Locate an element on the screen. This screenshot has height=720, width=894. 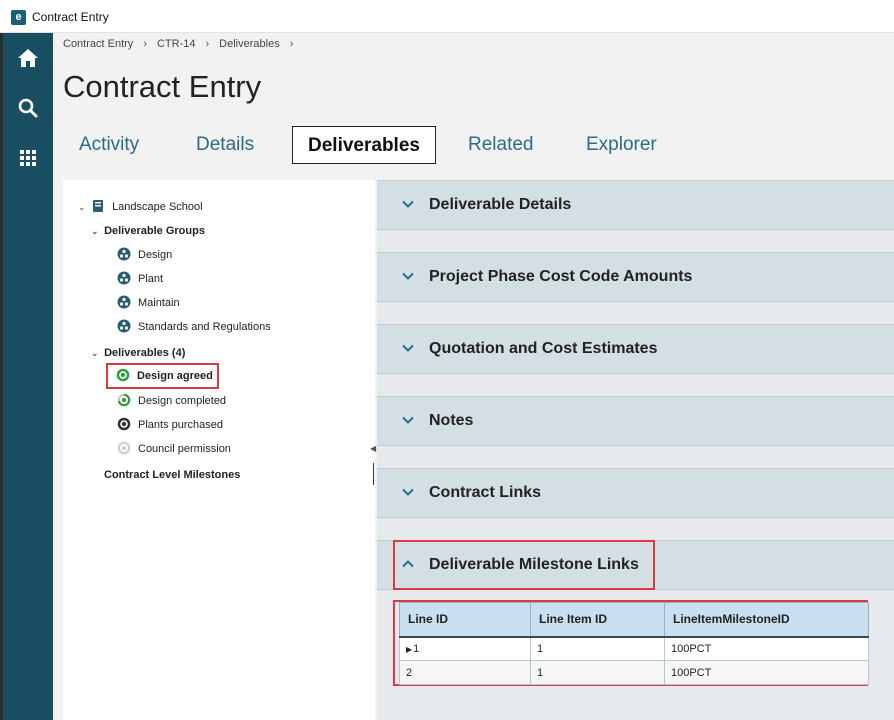
section-deliverable-details: Deliverable Details is located at coordinates (635, 205).